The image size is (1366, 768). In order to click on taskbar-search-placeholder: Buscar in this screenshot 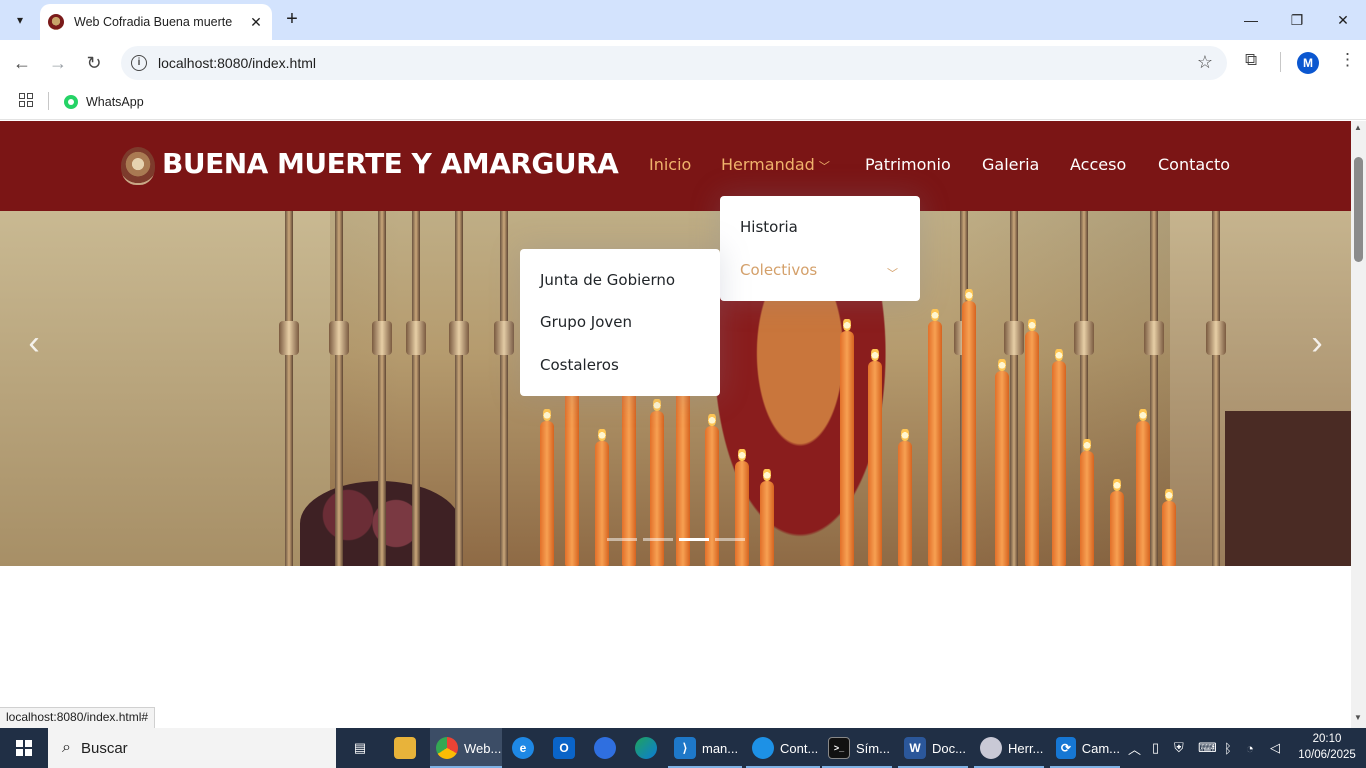, I will do `click(104, 748)`.